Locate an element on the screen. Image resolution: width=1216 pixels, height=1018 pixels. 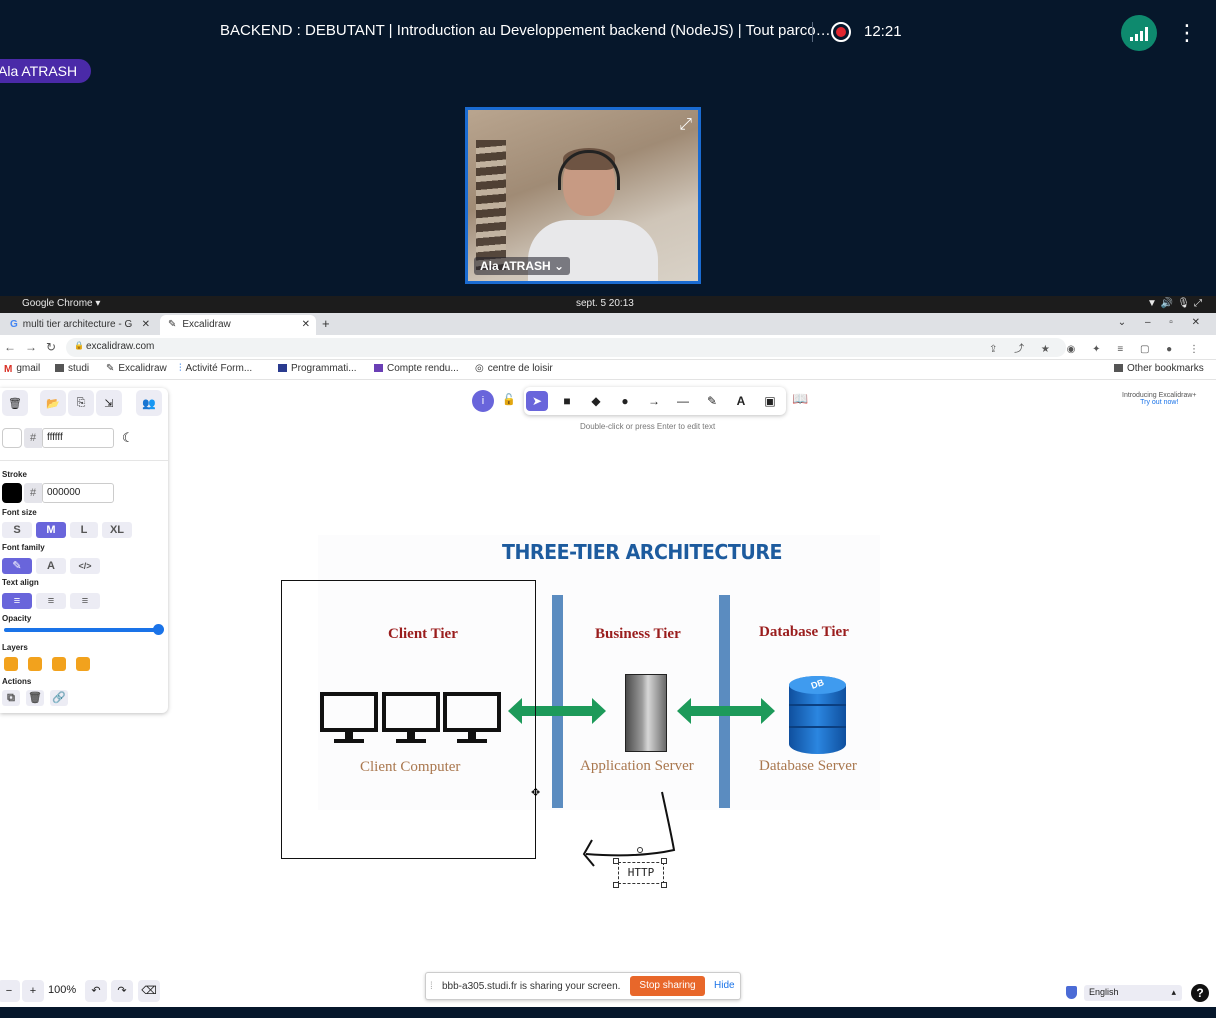
presenter-tag: Ala ATRASH is located at coordinates (46, 71).